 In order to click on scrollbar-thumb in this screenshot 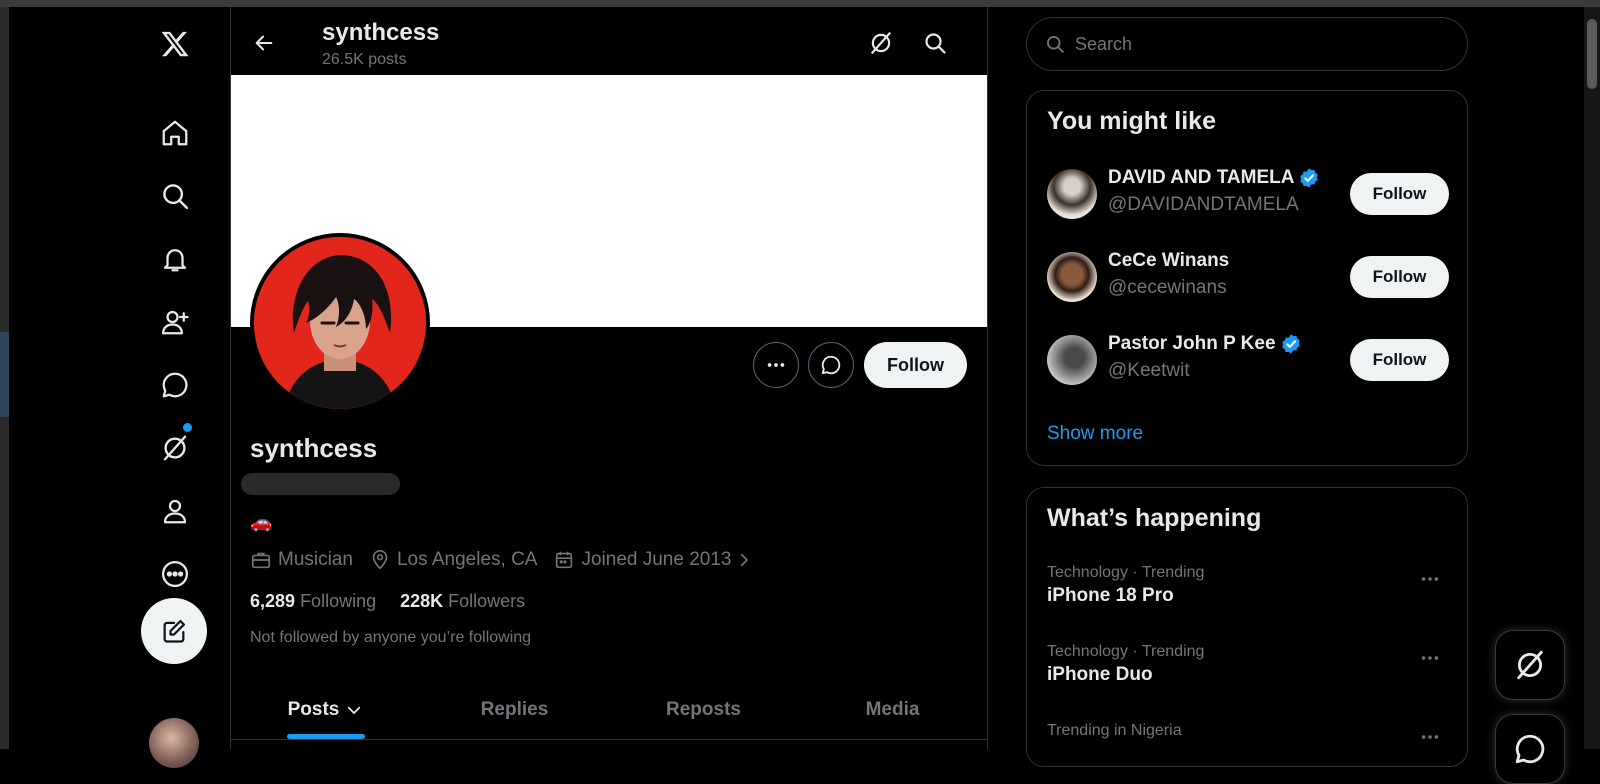, I will do `click(1592, 54)`.